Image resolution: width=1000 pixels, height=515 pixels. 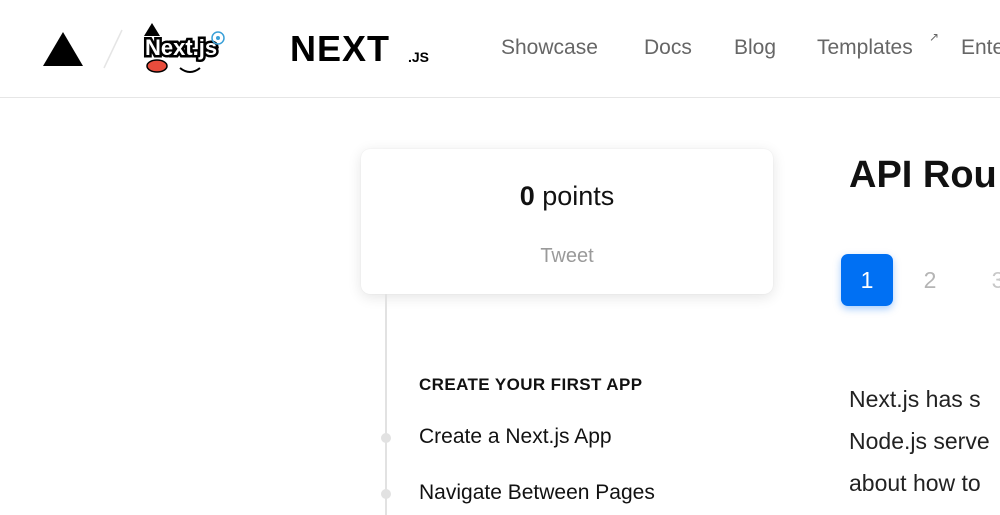 I want to click on nav-templates: Templates, so click(x=865, y=48).